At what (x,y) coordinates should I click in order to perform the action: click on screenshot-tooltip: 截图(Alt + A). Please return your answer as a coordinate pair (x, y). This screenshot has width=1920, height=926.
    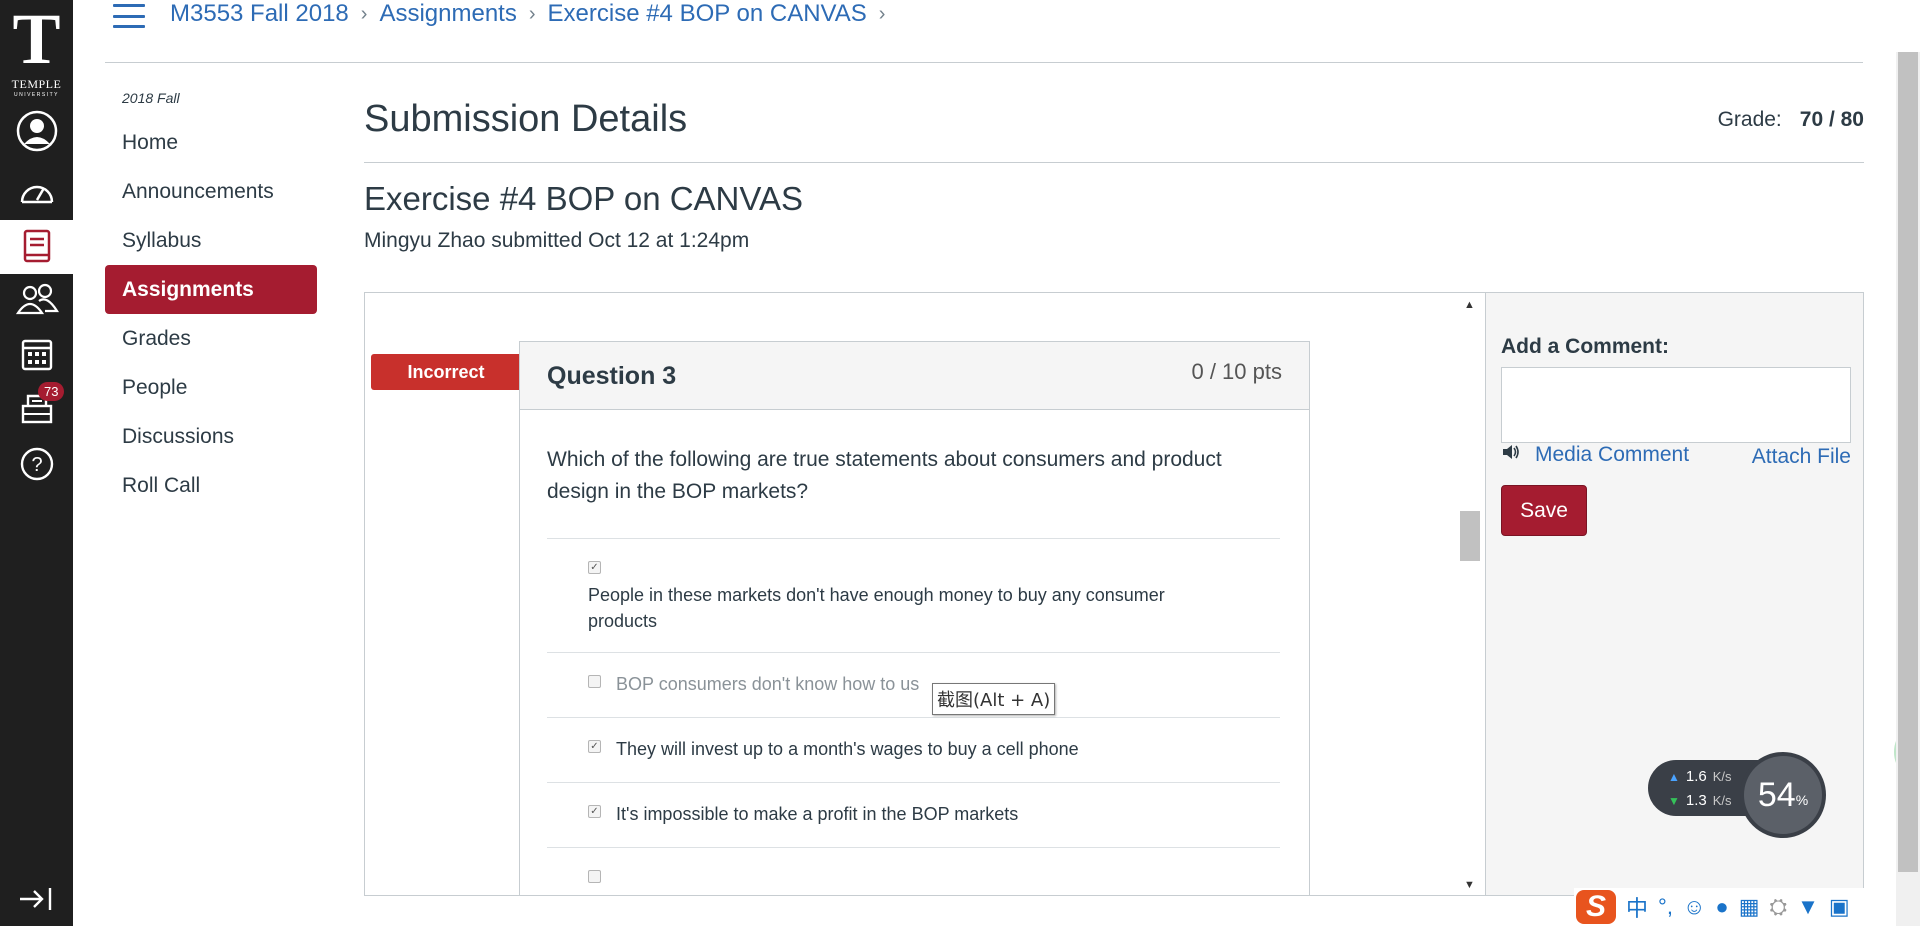
    Looking at the image, I should click on (994, 699).